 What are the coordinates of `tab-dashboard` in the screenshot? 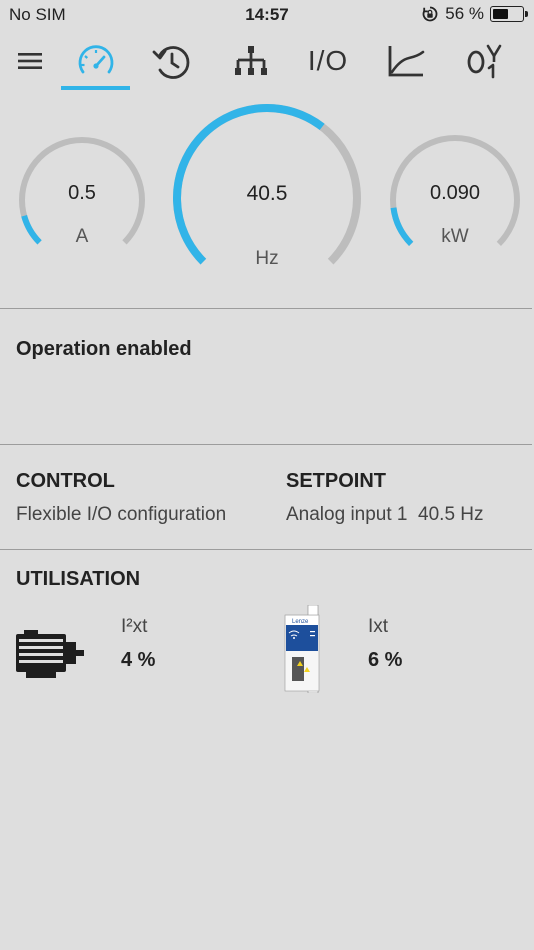 It's located at (96, 61).